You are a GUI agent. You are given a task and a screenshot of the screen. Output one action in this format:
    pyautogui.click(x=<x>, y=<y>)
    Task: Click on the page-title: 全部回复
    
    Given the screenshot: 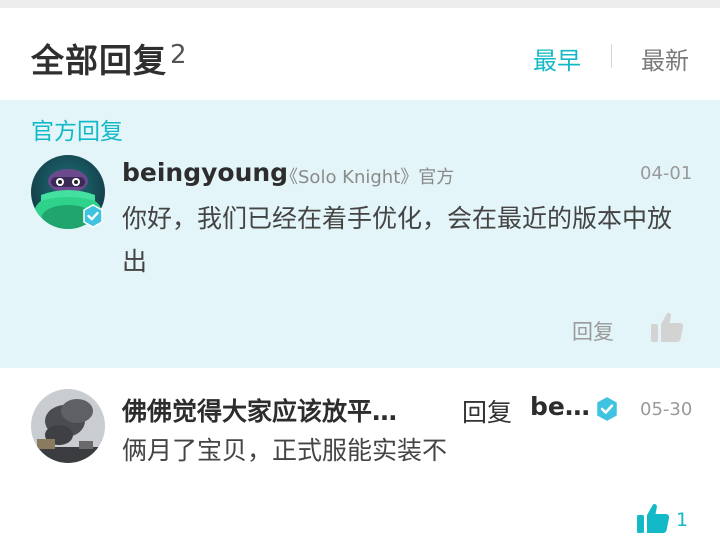 What is the action you would take?
    pyautogui.click(x=99, y=60)
    